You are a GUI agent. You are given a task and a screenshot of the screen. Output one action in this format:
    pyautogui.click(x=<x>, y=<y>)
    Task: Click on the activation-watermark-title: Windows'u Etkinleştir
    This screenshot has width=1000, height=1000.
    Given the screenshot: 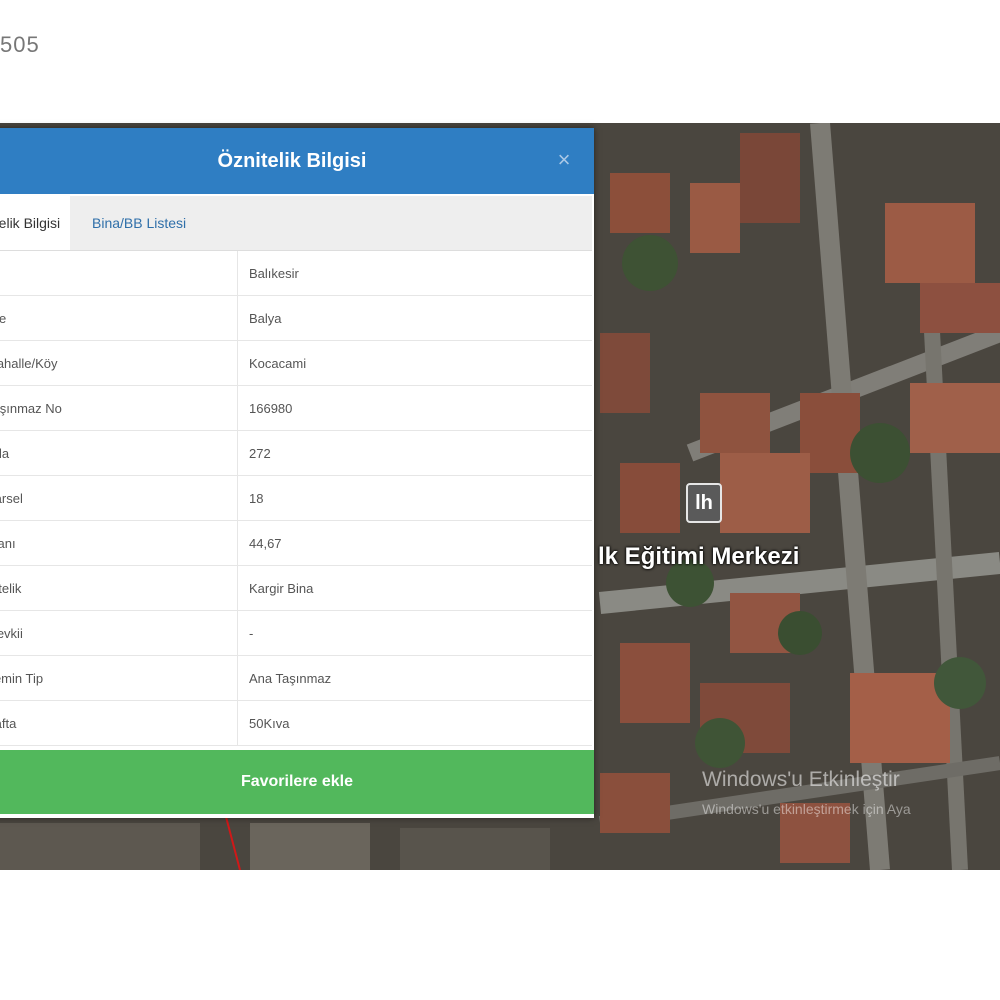 What is the action you would take?
    pyautogui.click(x=801, y=779)
    